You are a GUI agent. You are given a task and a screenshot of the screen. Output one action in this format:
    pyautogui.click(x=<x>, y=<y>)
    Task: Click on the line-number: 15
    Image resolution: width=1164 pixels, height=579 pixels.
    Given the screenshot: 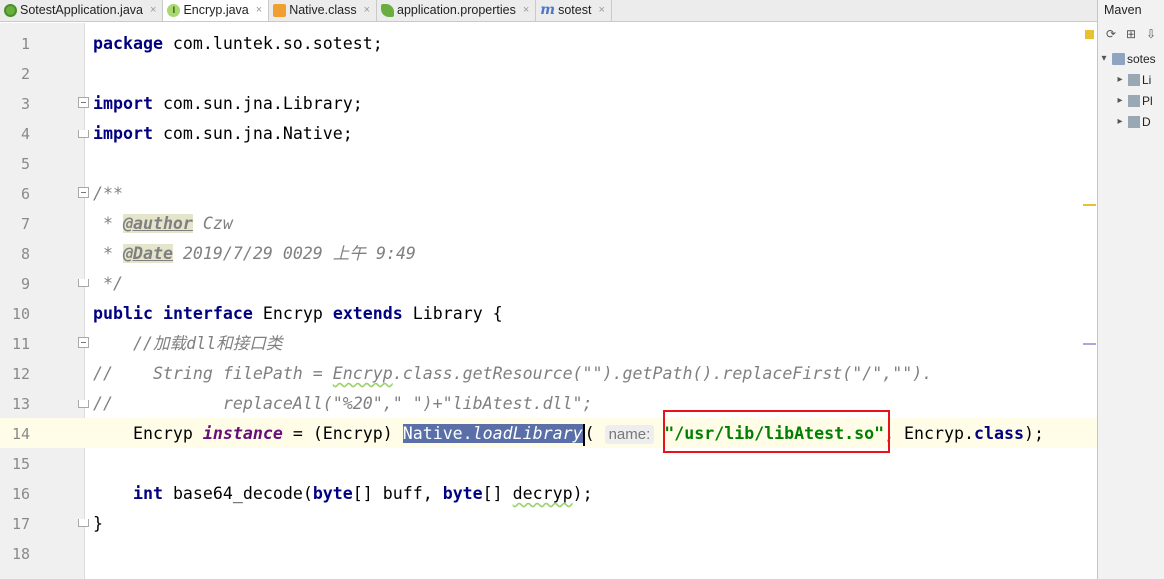 What is the action you would take?
    pyautogui.click(x=20, y=464)
    